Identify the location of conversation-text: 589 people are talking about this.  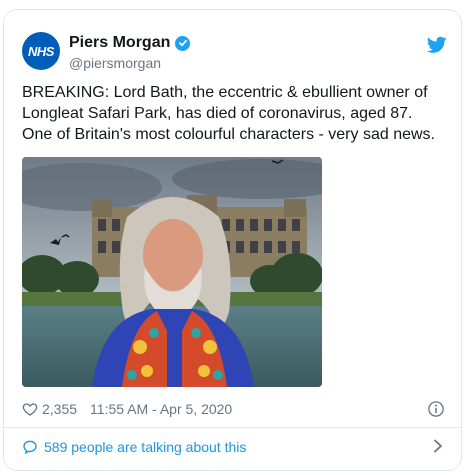
(145, 447).